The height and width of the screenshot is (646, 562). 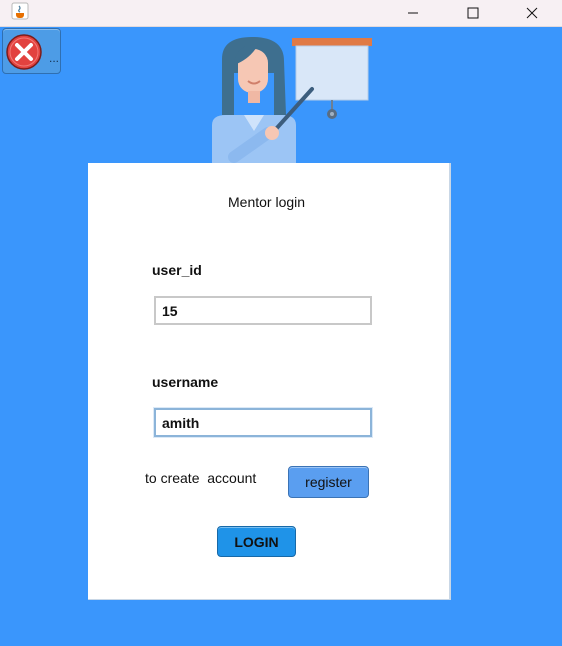 What do you see at coordinates (177, 270) in the screenshot?
I see `user-id-label: user_id` at bounding box center [177, 270].